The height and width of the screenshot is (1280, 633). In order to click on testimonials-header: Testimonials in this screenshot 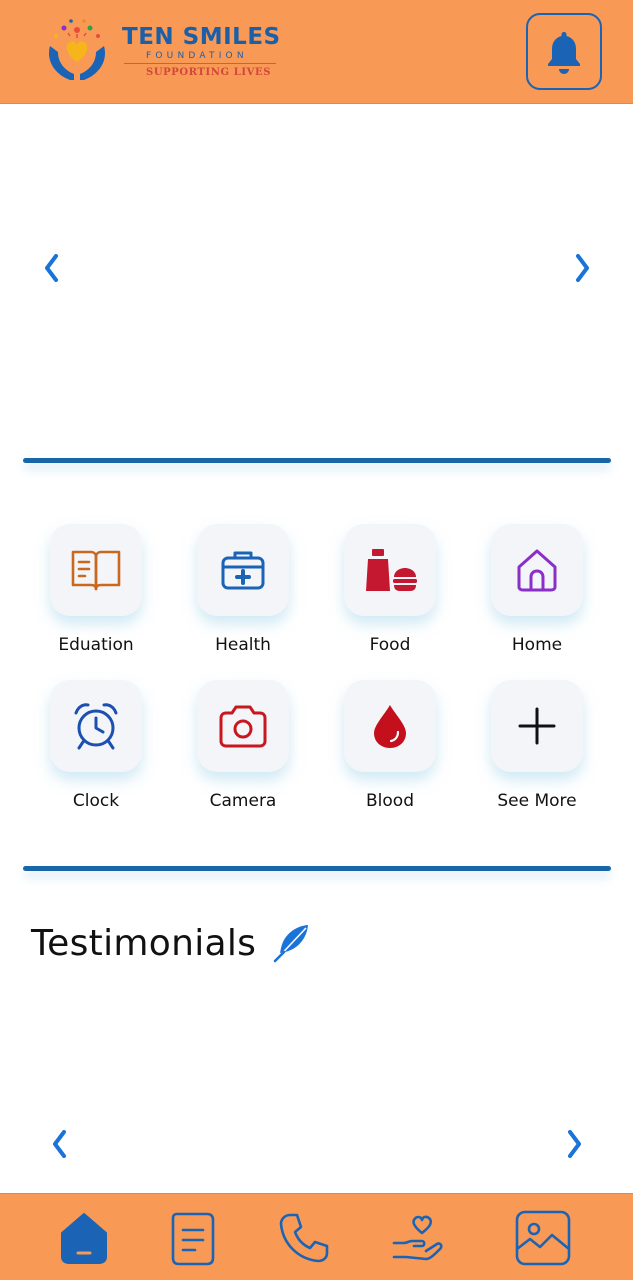, I will do `click(171, 943)`.